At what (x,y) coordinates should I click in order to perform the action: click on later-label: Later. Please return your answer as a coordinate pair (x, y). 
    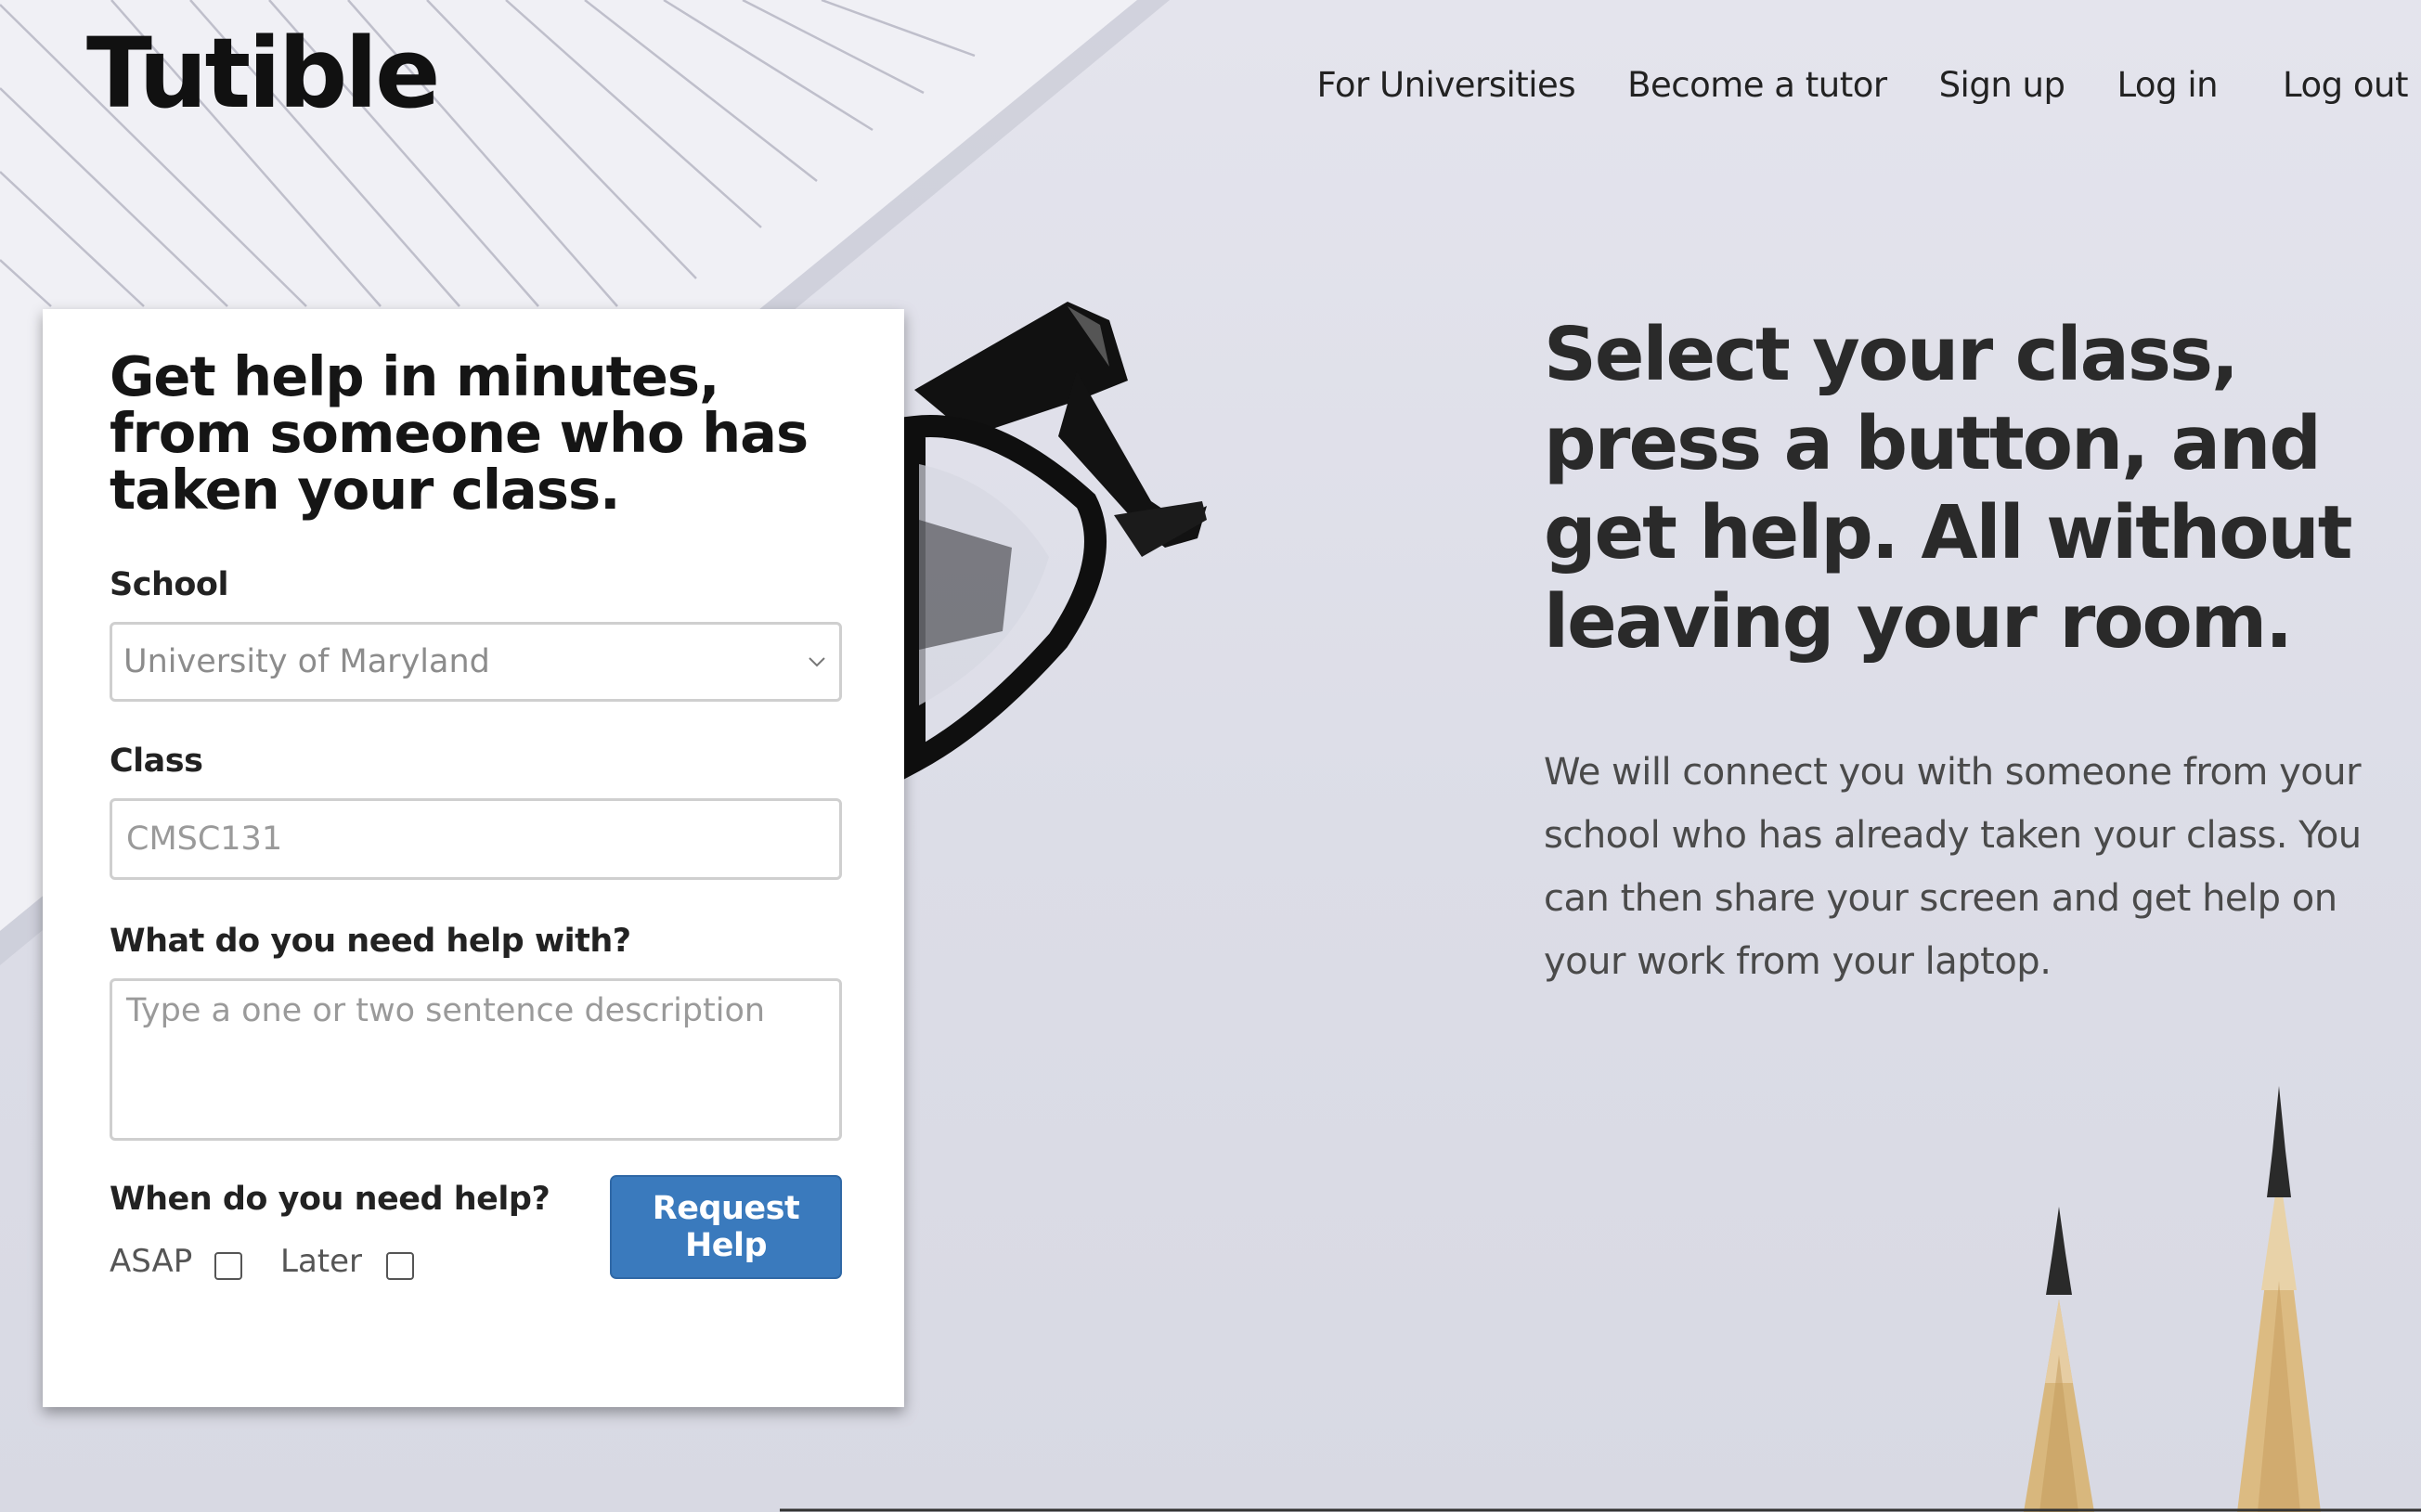
    Looking at the image, I should click on (321, 1261).